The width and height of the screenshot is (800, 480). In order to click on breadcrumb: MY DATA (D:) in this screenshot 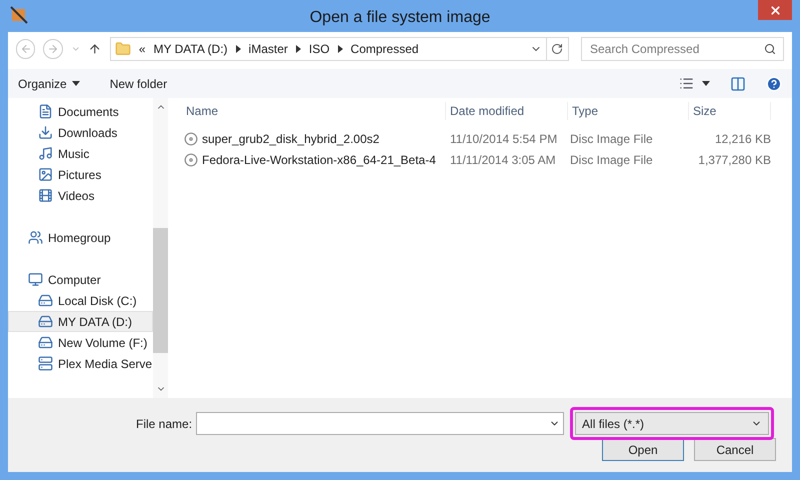, I will do `click(191, 49)`.